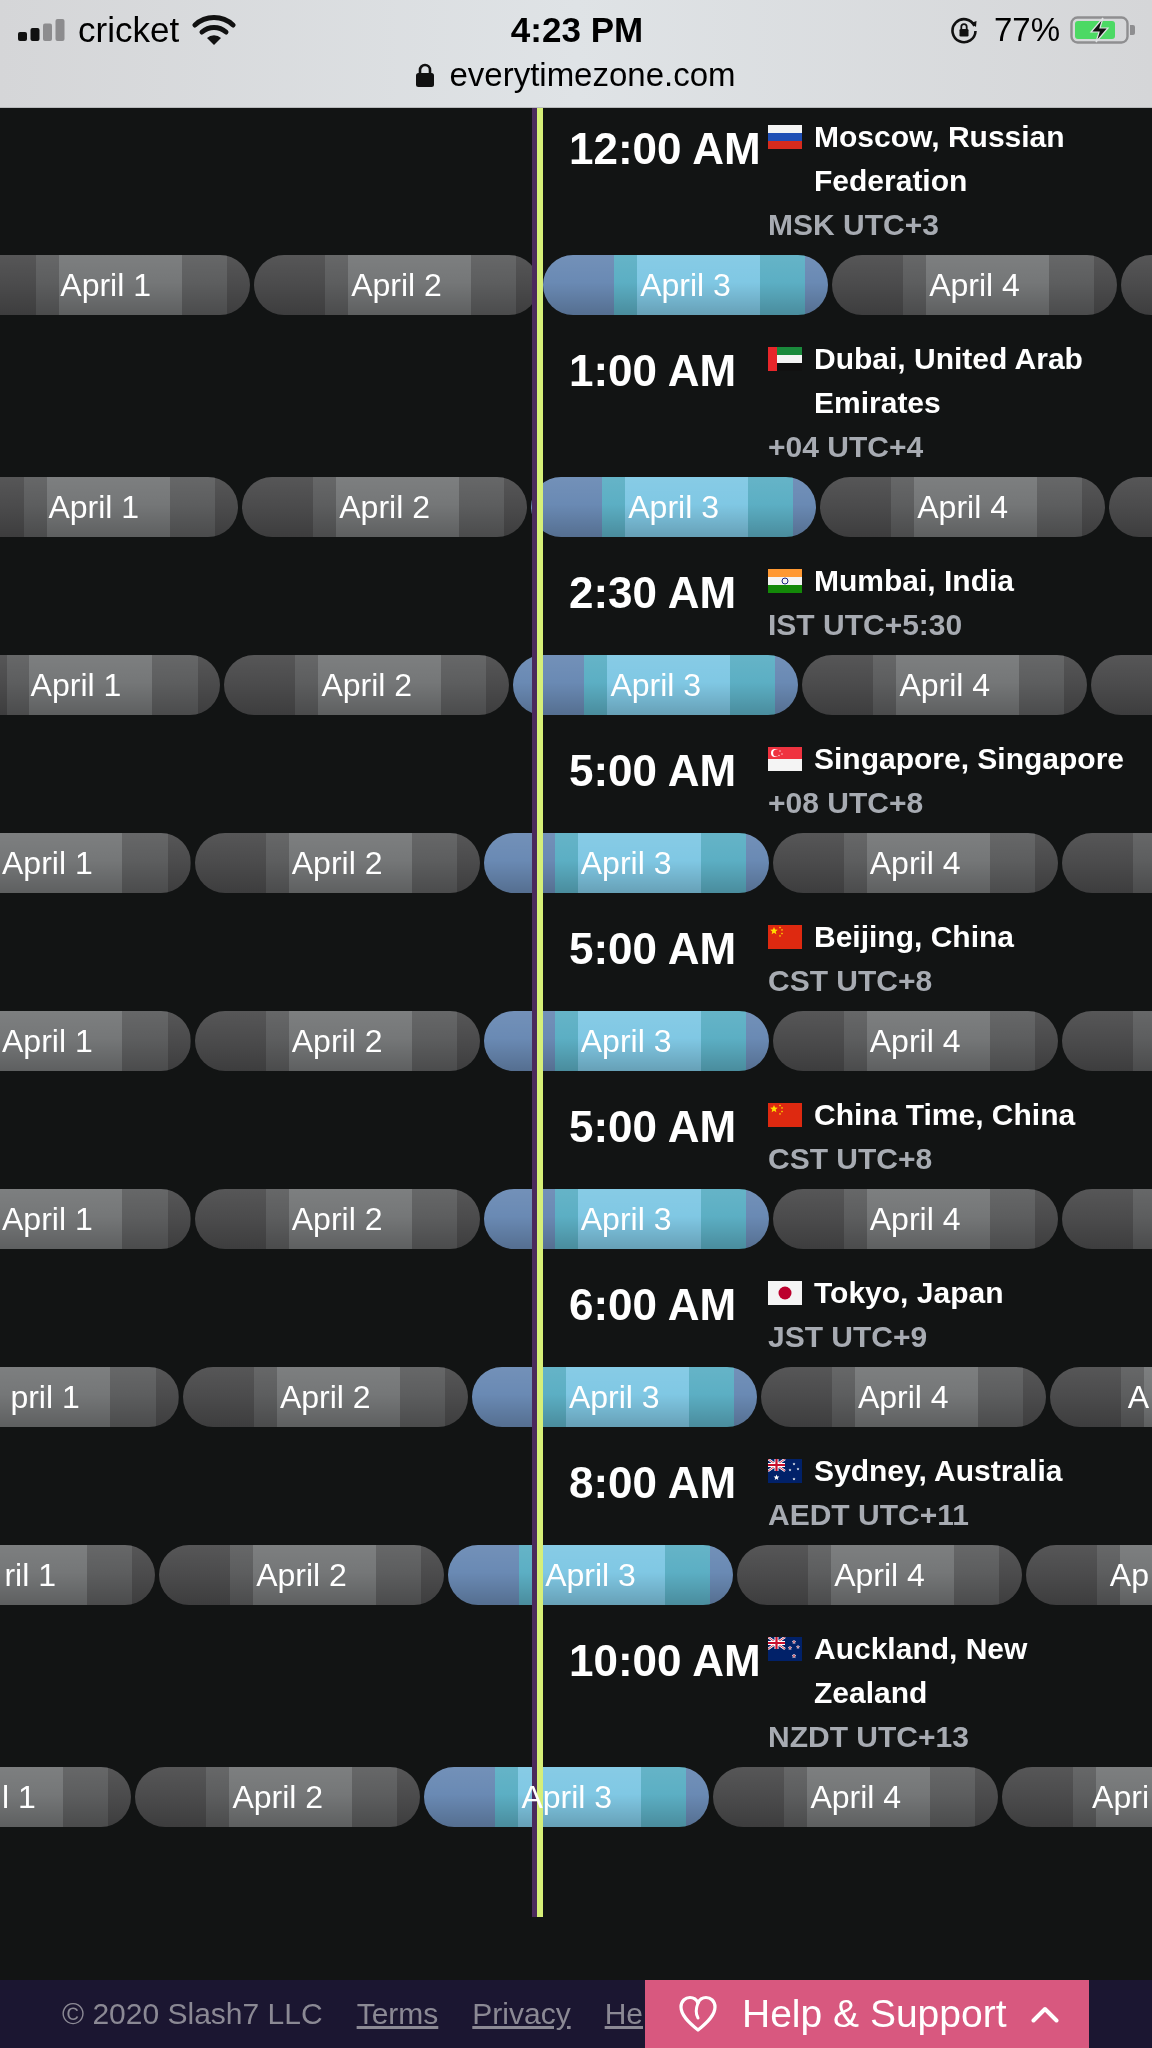 This screenshot has height=2048, width=1152. What do you see at coordinates (846, 447) in the screenshot?
I see `timezone-label: +04 UTC+4` at bounding box center [846, 447].